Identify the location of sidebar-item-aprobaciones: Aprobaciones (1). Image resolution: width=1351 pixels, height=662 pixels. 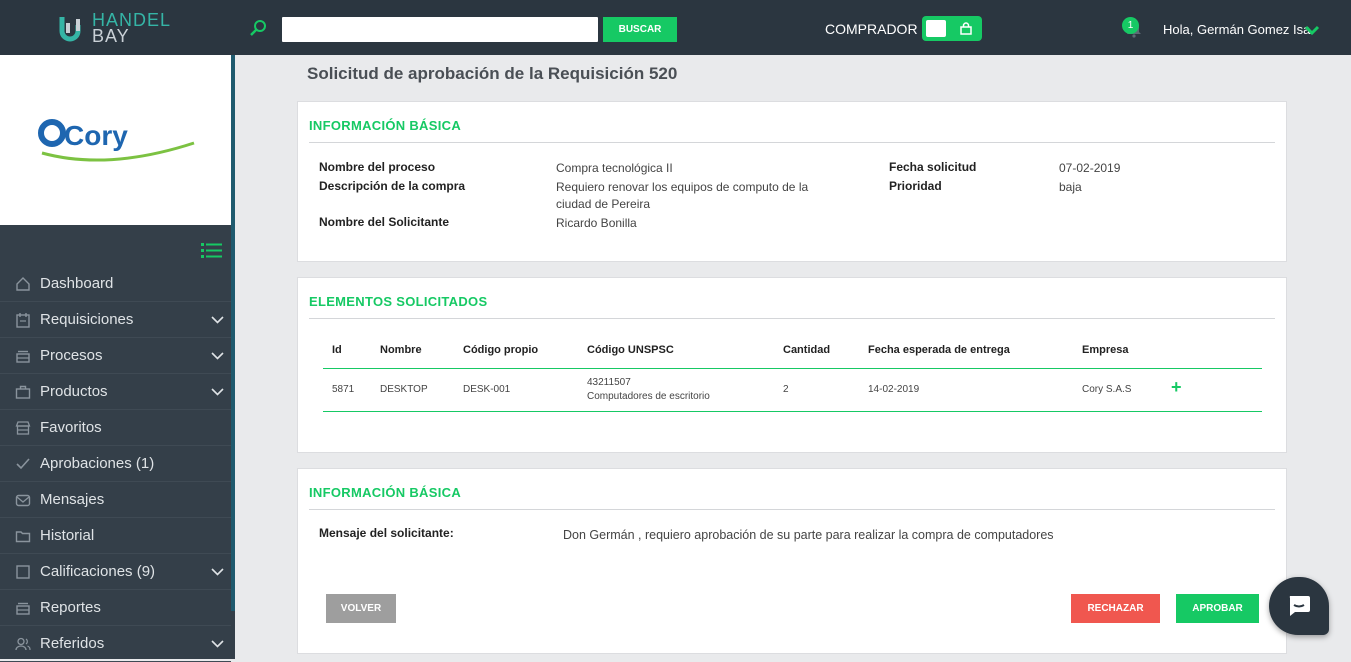
(115, 464).